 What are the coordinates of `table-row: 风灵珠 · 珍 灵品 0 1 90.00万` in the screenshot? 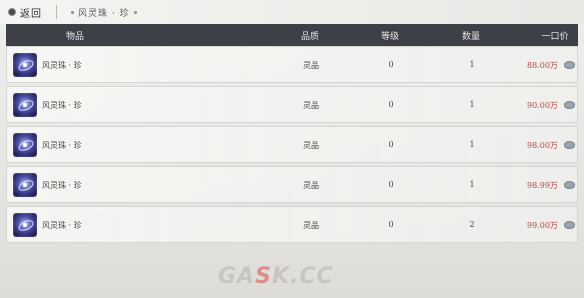 It's located at (292, 104).